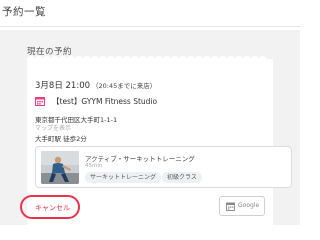  Describe the element at coordinates (105, 101) in the screenshot. I see `studio-name: 【test】GYYM Fitness Studio` at that location.